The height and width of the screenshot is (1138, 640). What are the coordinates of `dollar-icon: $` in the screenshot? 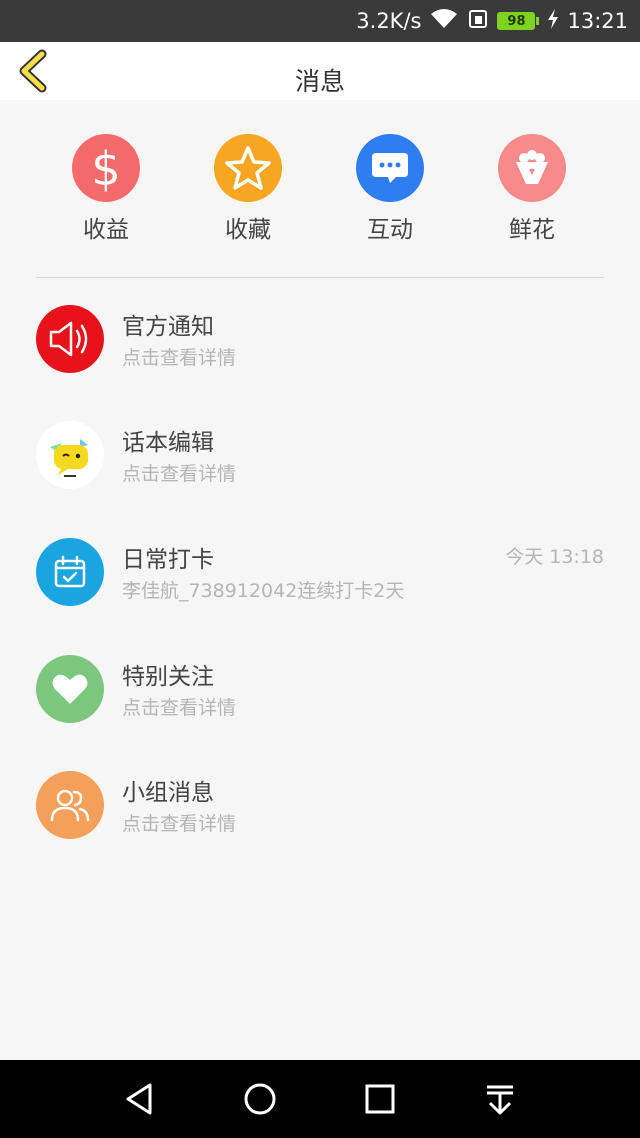 It's located at (106, 168).